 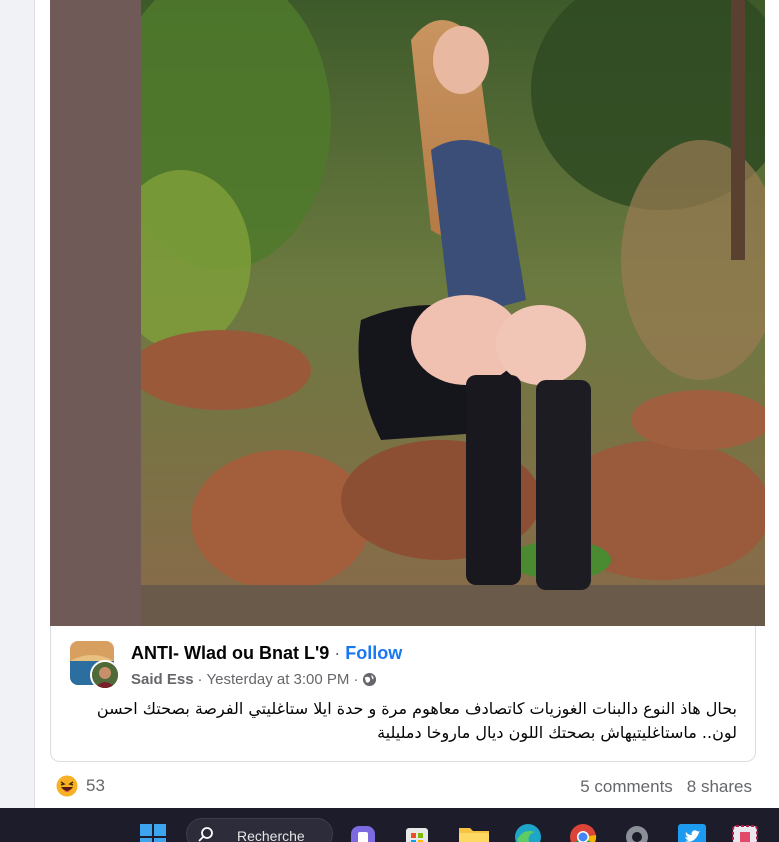 What do you see at coordinates (105, 675) in the screenshot?
I see `author-avatar` at bounding box center [105, 675].